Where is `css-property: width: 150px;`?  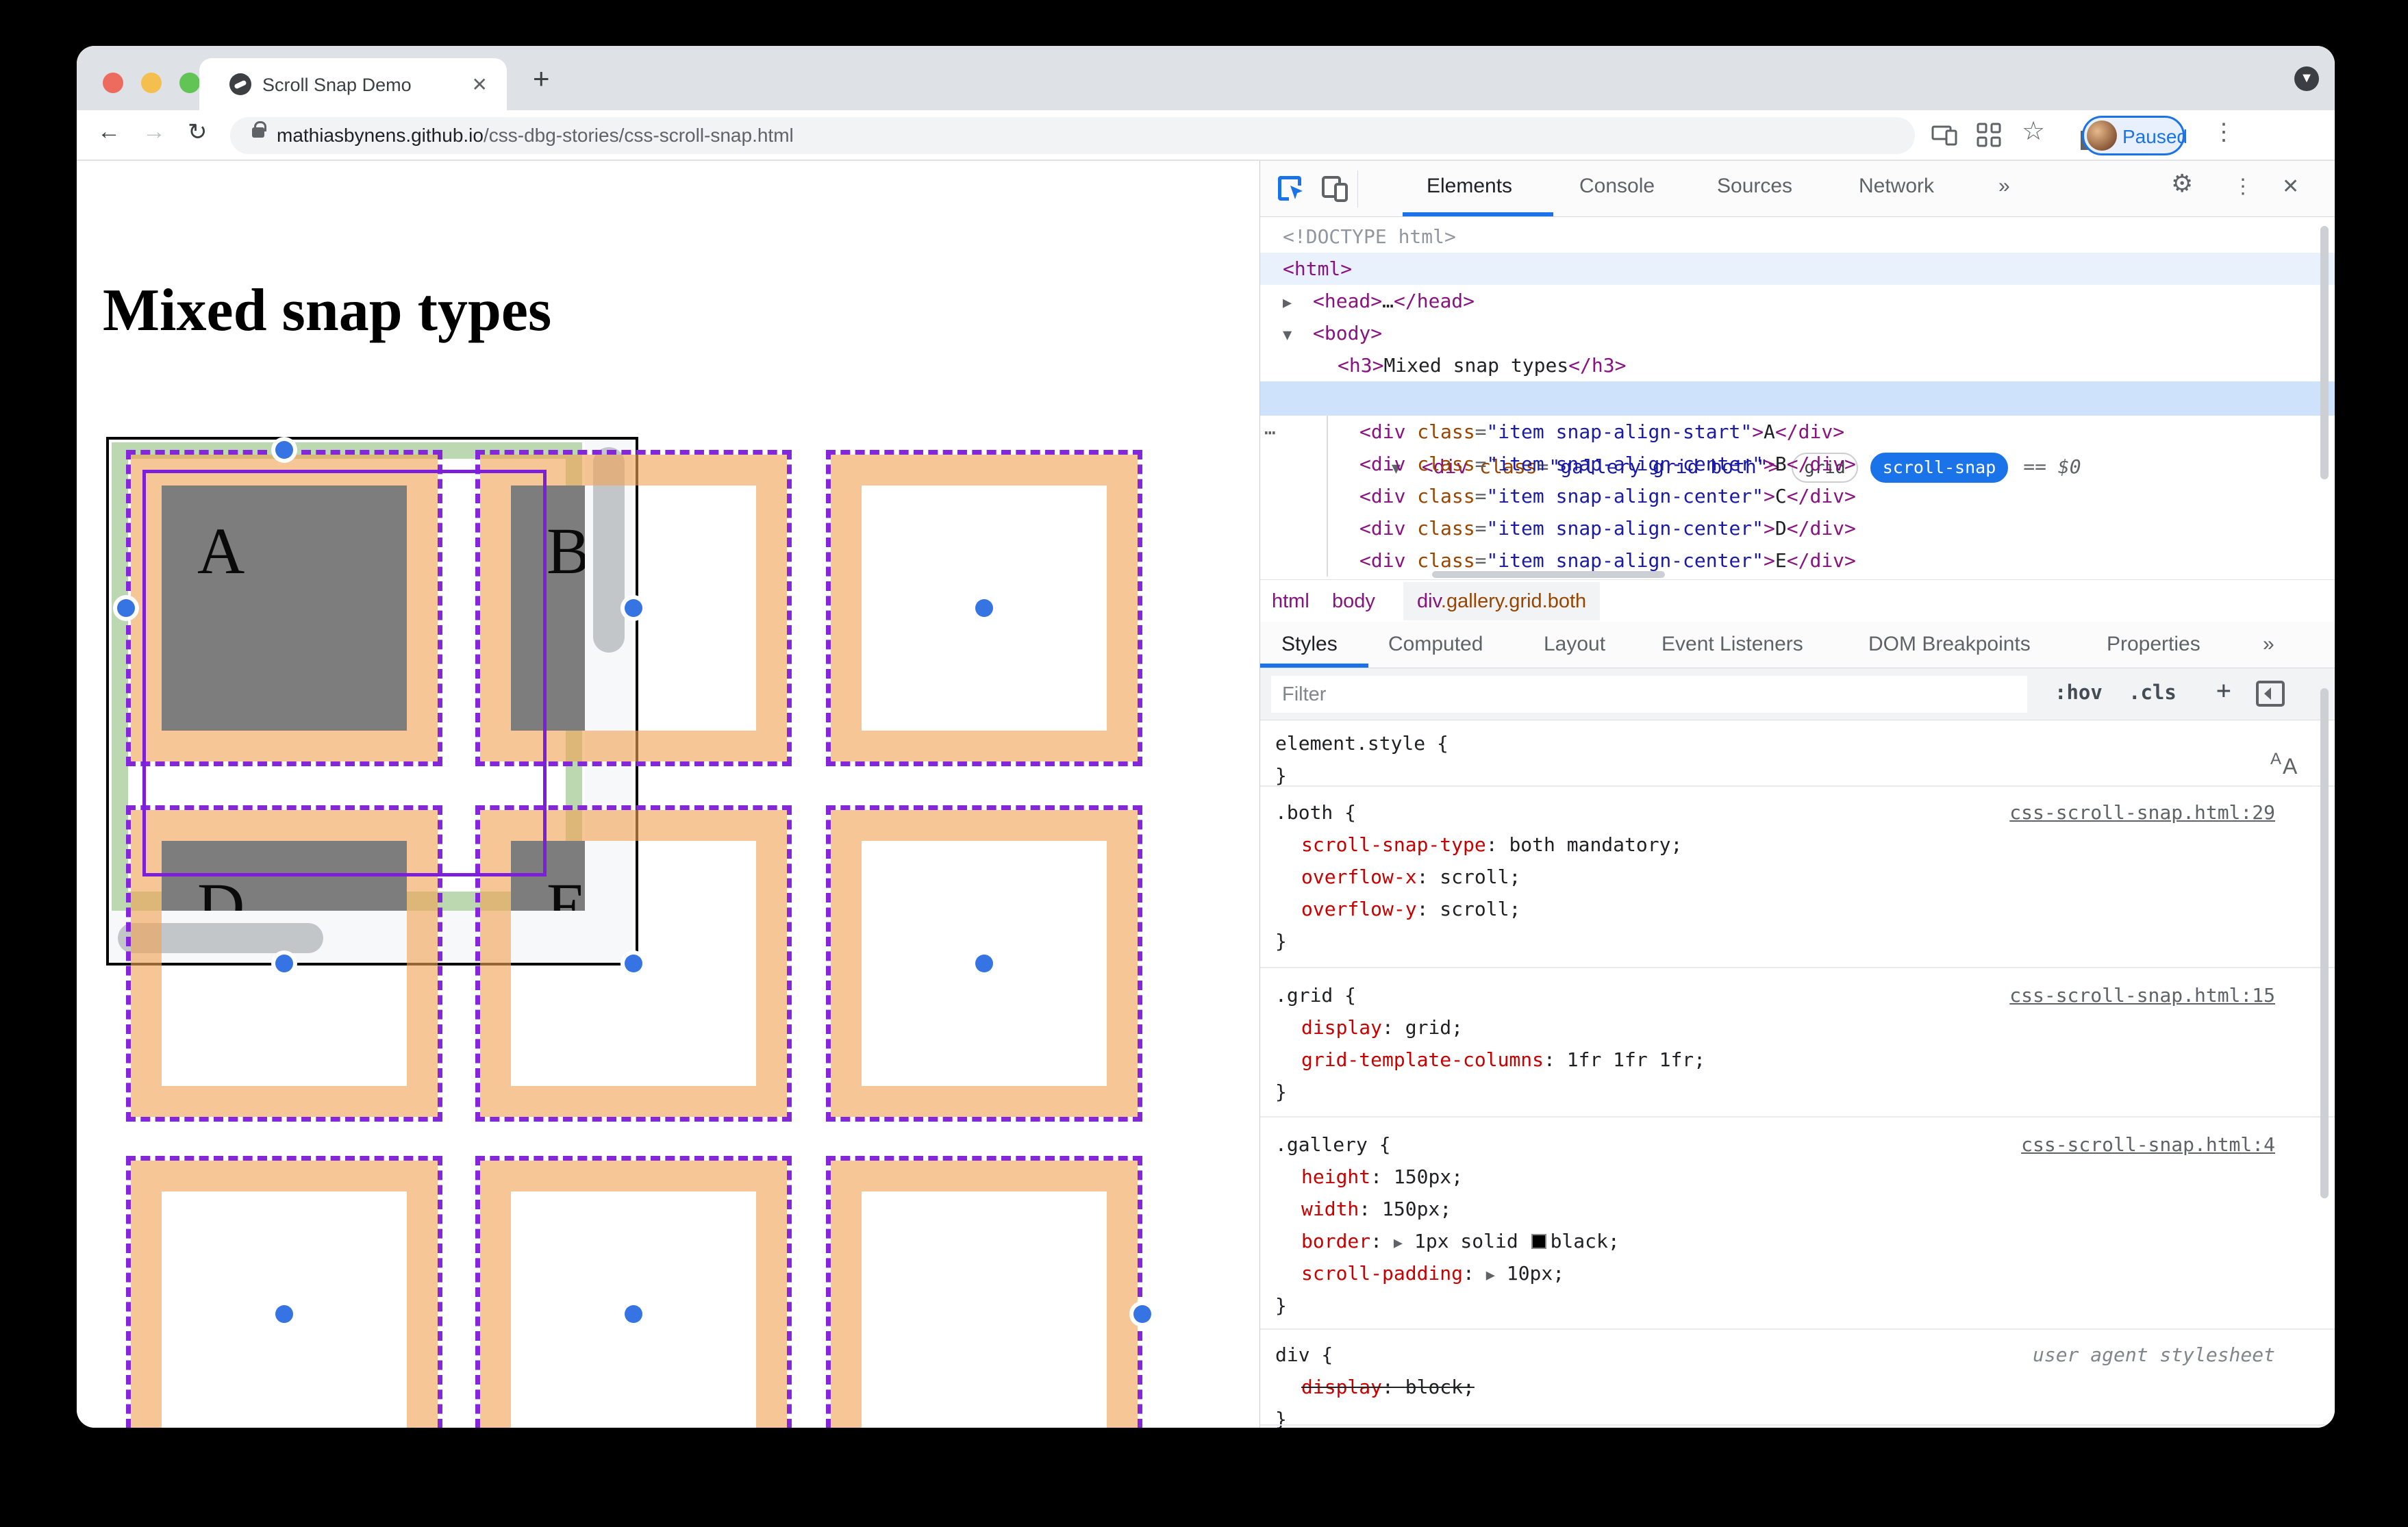 css-property: width: 150px; is located at coordinates (1815, 1209).